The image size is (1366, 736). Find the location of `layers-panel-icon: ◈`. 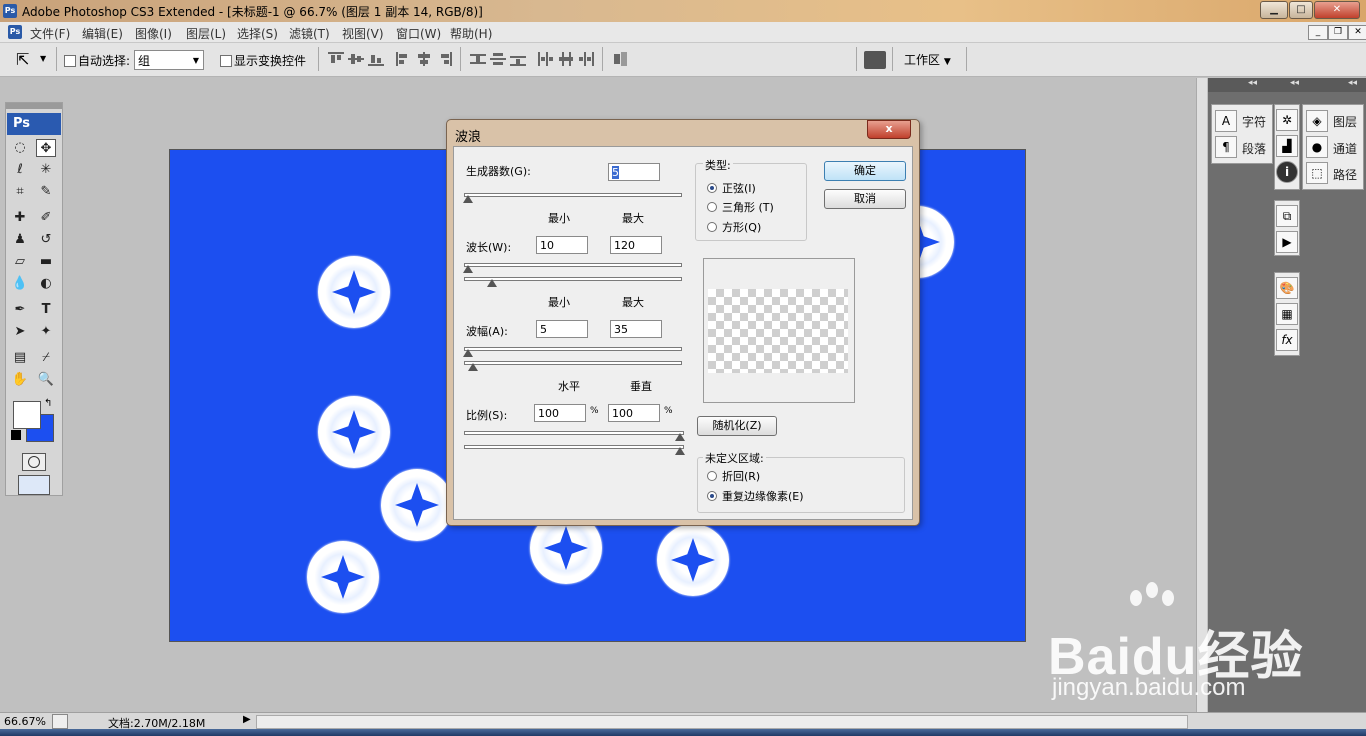

layers-panel-icon: ◈ is located at coordinates (1317, 121).